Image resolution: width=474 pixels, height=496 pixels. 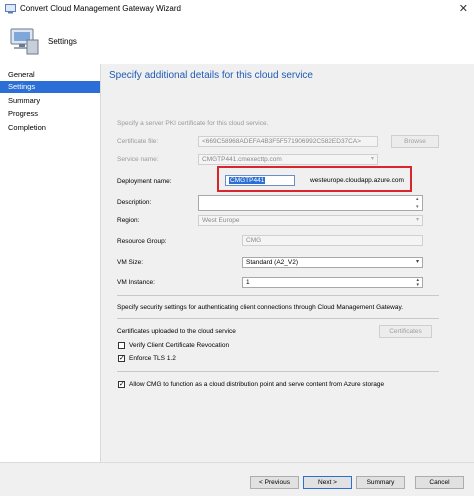 I want to click on browse-button: Browse, so click(x=415, y=141).